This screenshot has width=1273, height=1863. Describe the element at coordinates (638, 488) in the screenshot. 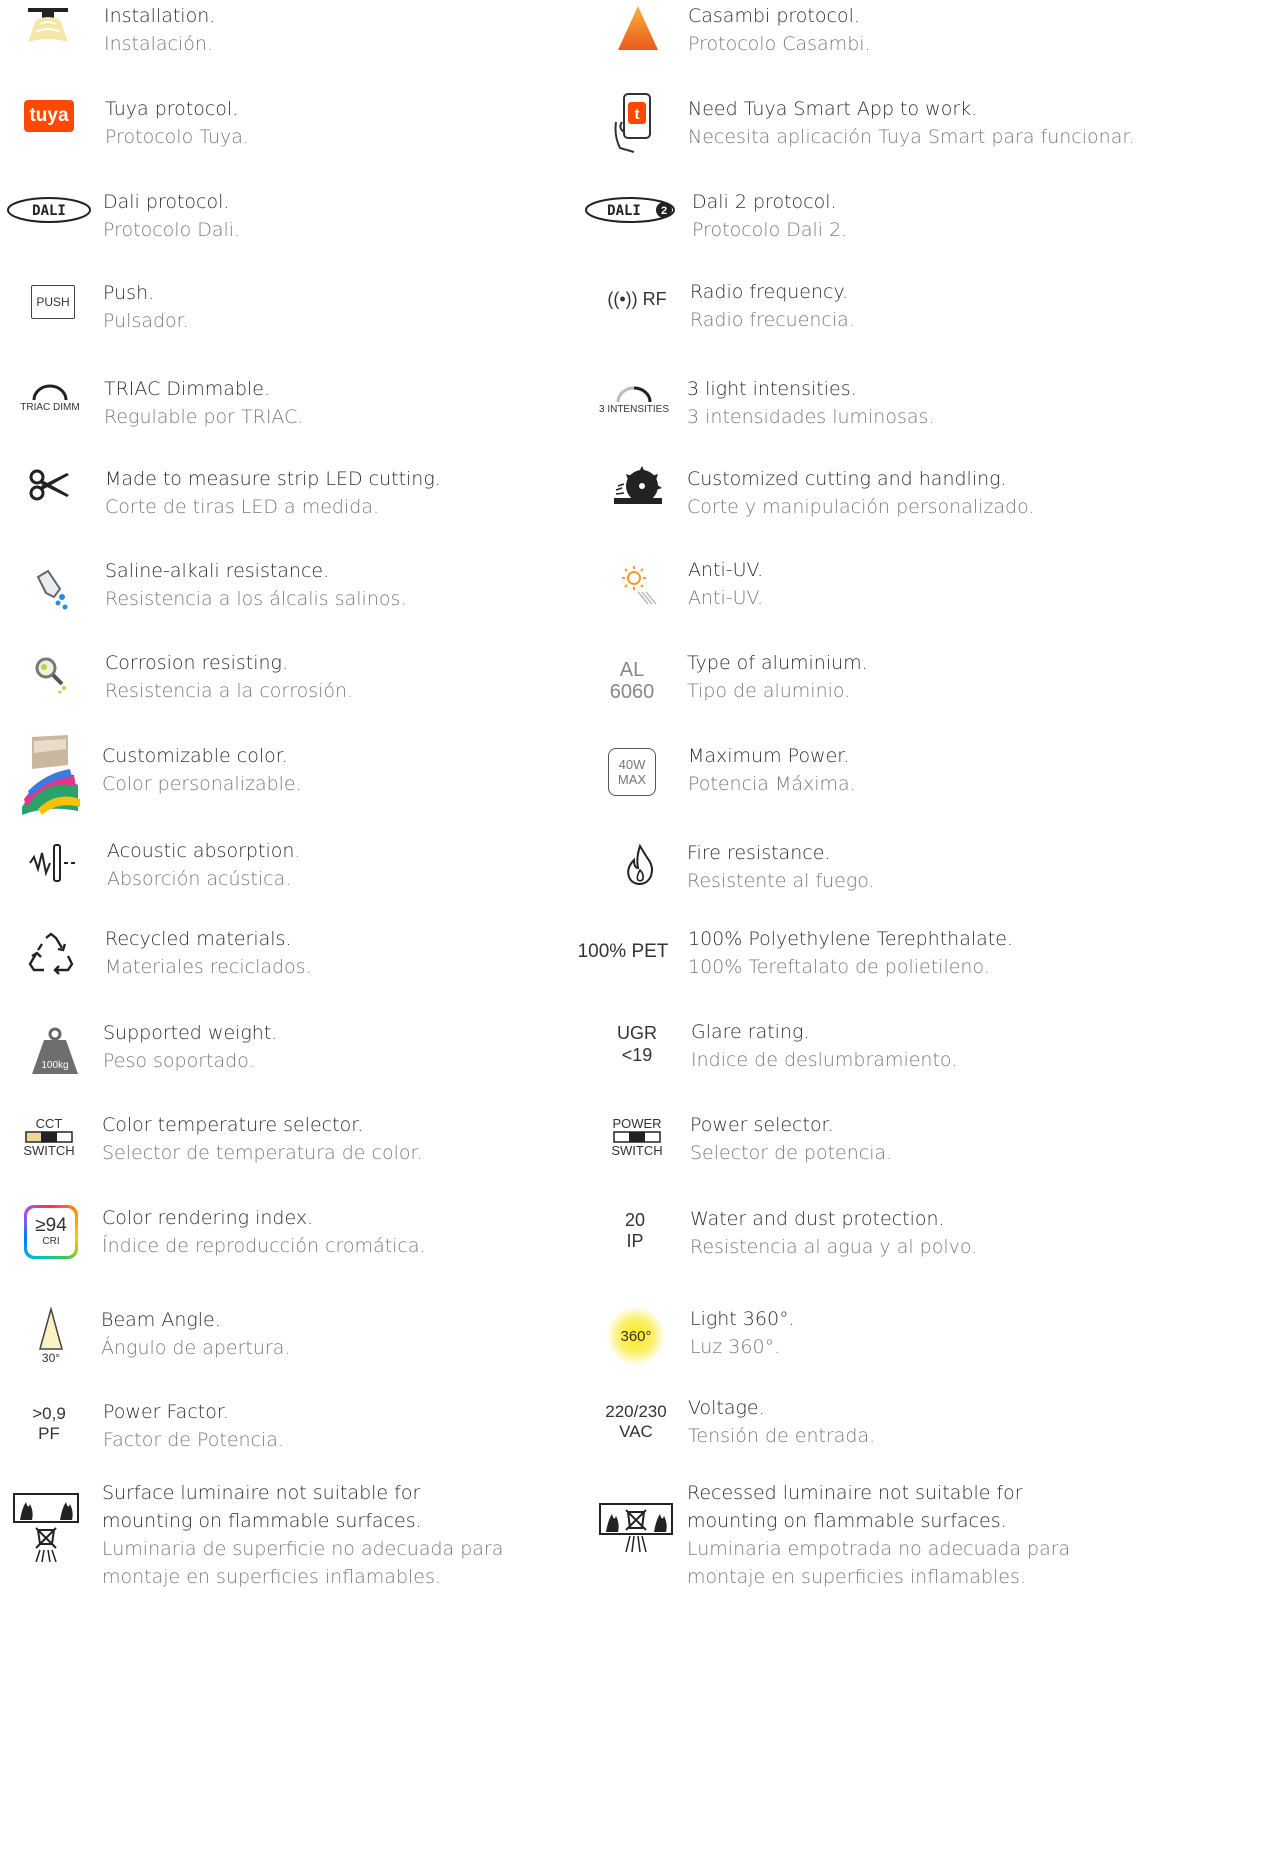

I see `saw-blade-icon` at that location.